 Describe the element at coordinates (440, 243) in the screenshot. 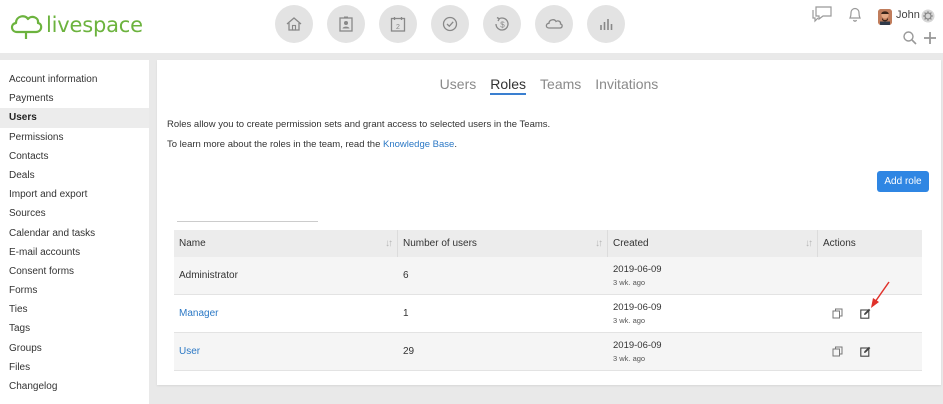

I see `column-header-users-label: Number of users` at that location.